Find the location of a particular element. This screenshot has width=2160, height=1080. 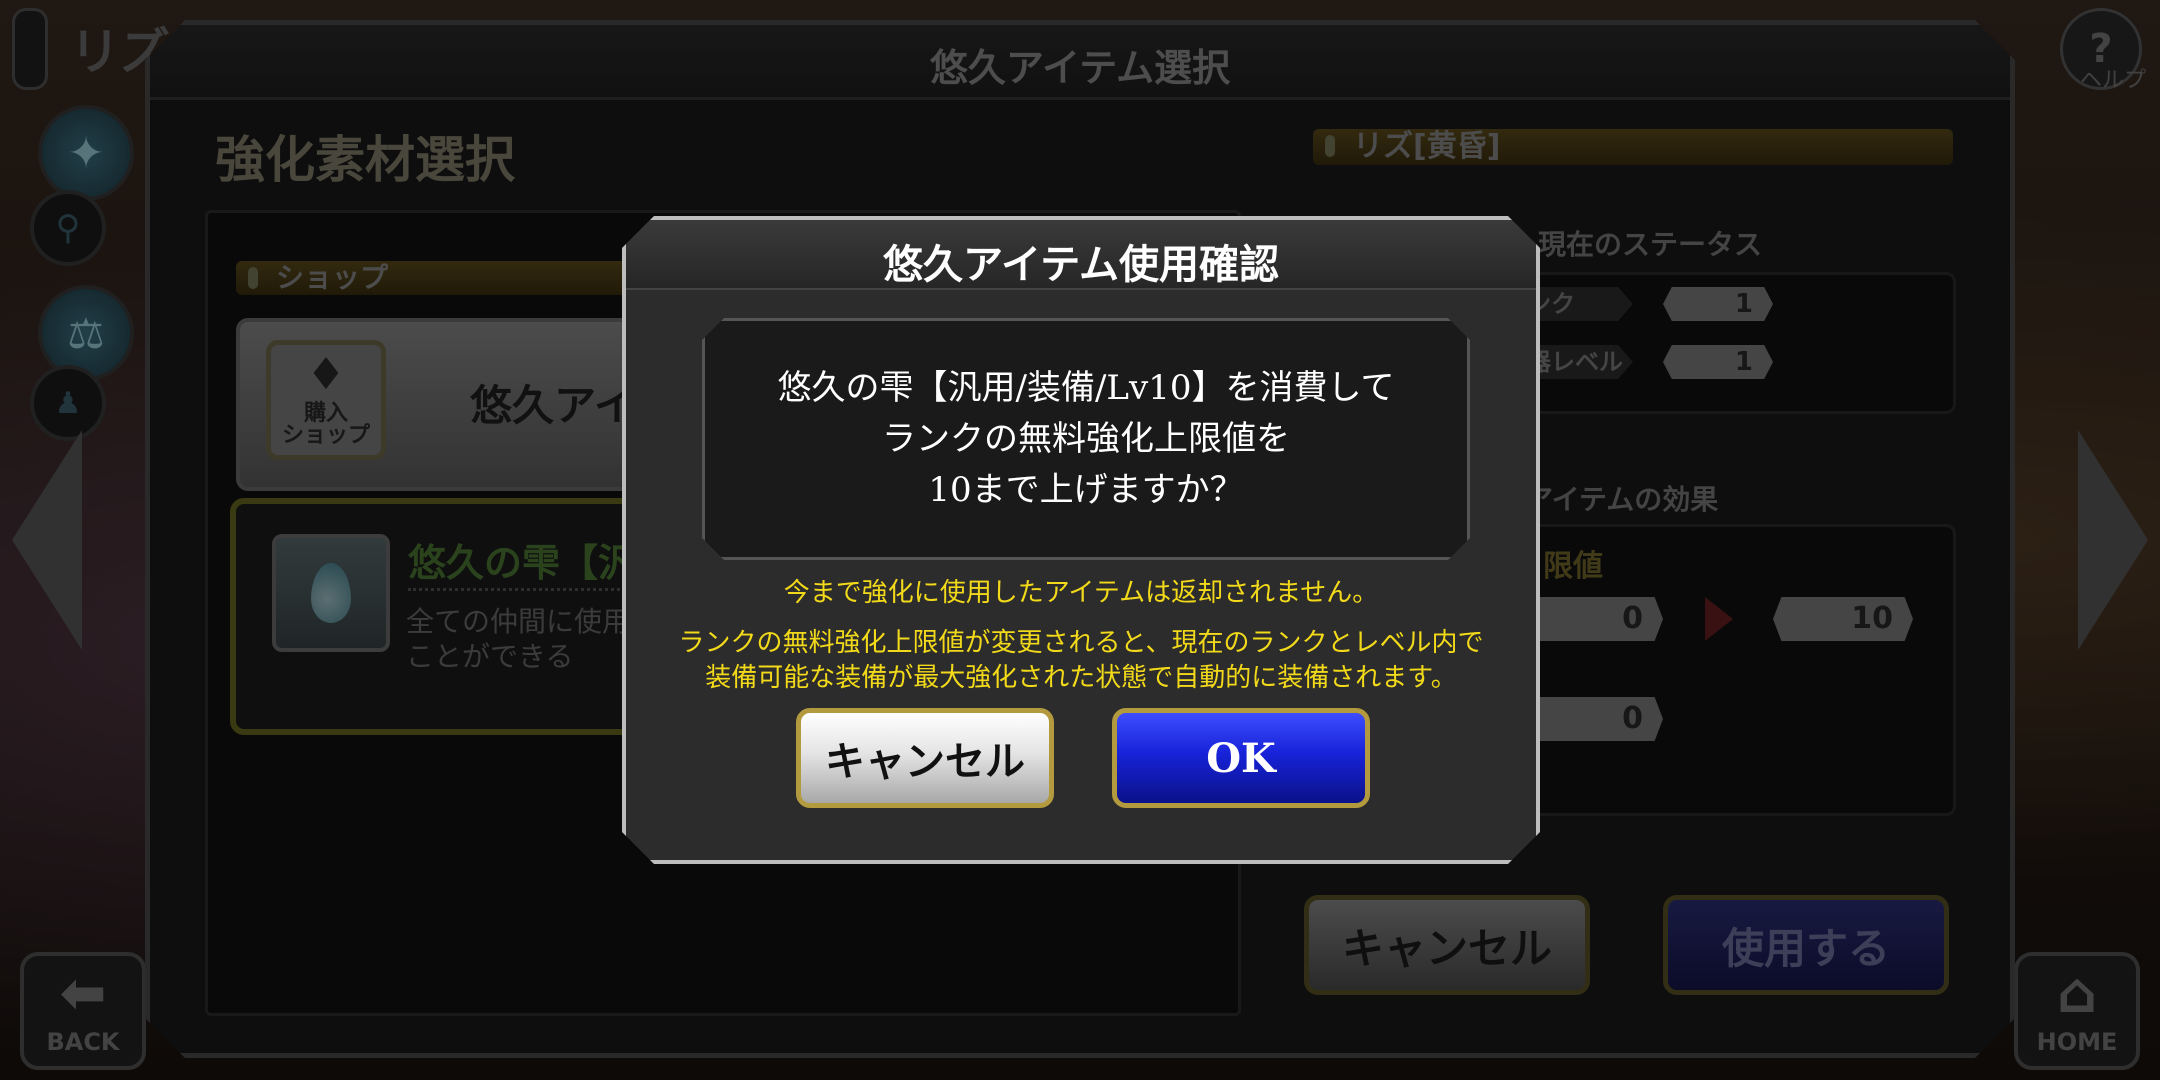

warning-text: 今まで強化に使用したアイテムは返却されません。 is located at coordinates (1081, 593).